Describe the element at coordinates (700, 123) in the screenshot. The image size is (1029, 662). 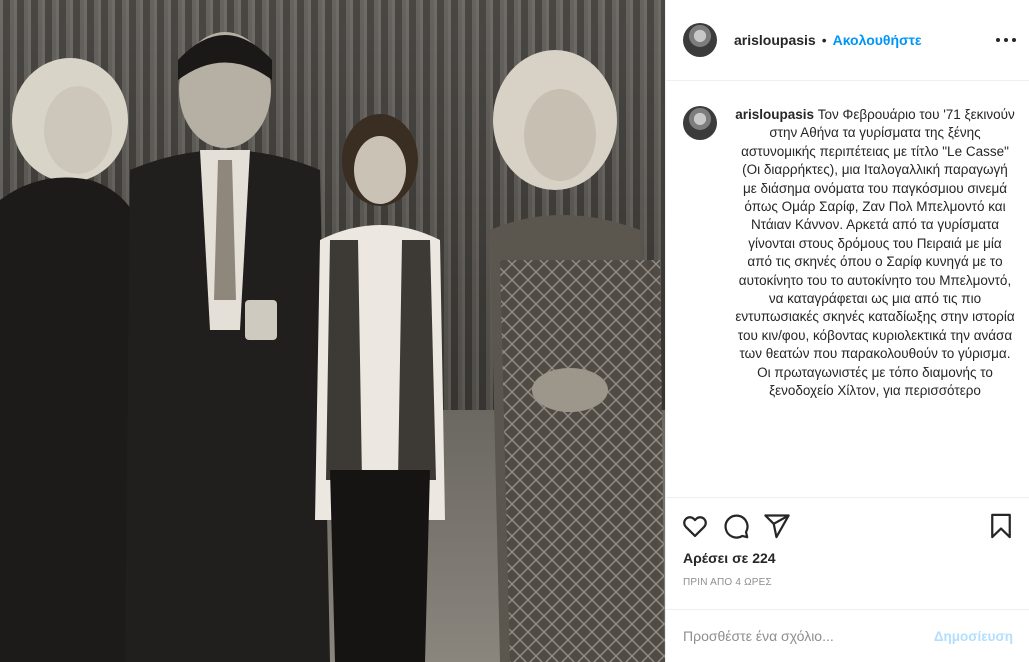
I see `caption-avatar` at that location.